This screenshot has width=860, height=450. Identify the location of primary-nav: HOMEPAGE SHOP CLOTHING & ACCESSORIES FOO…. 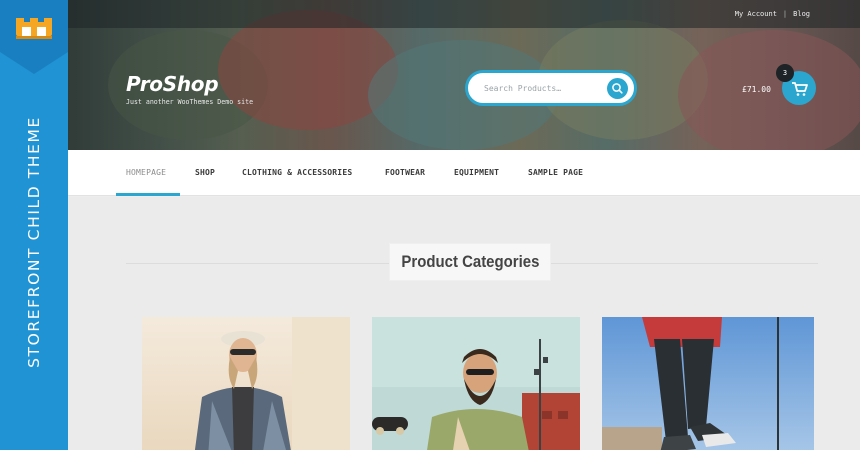
(464, 173).